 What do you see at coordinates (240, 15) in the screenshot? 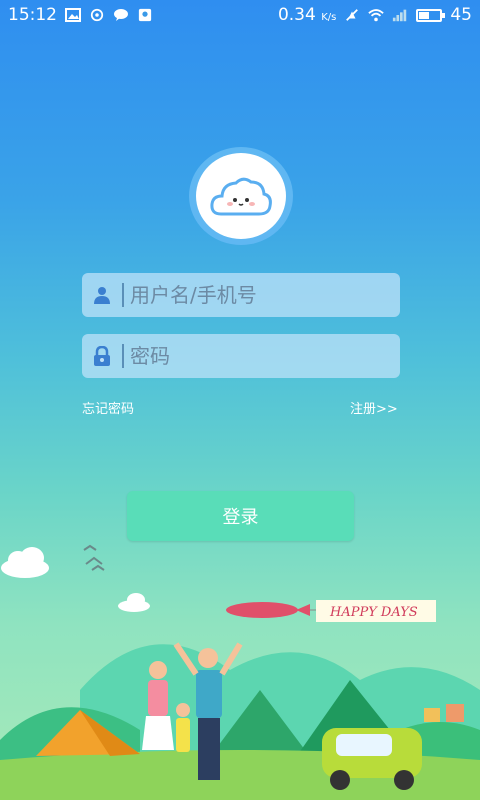
I see `status-bar: 15:12 0.34 K/s 45` at bounding box center [240, 15].